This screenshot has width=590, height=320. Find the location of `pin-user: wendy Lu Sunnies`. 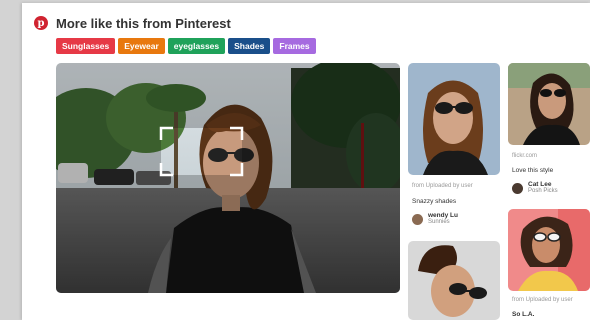

pin-user: wendy Lu Sunnies is located at coordinates (435, 219).